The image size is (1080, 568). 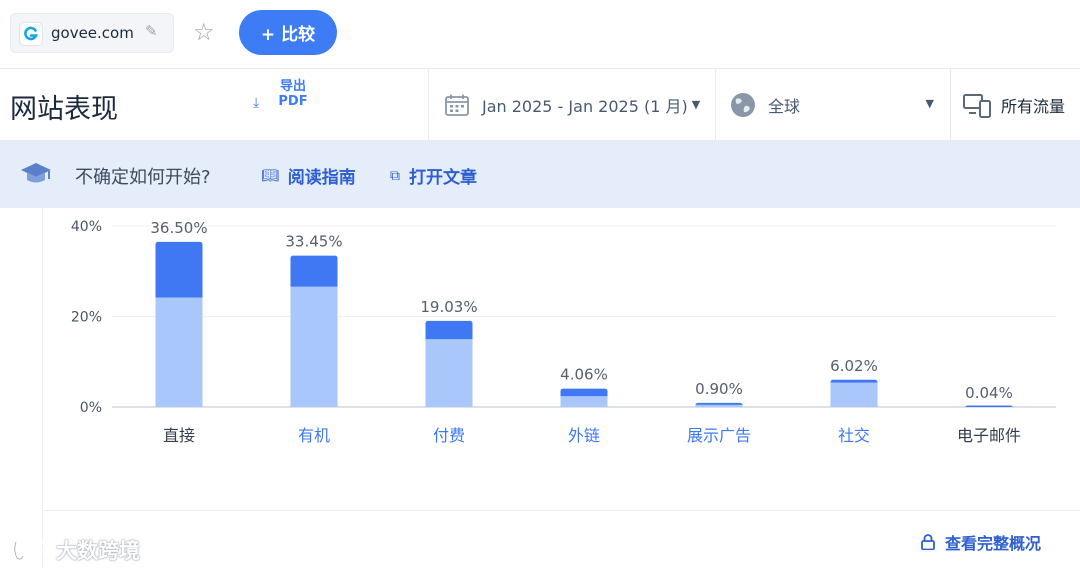 What do you see at coordinates (178, 228) in the screenshot?
I see `bar-value-label: 36.50%` at bounding box center [178, 228].